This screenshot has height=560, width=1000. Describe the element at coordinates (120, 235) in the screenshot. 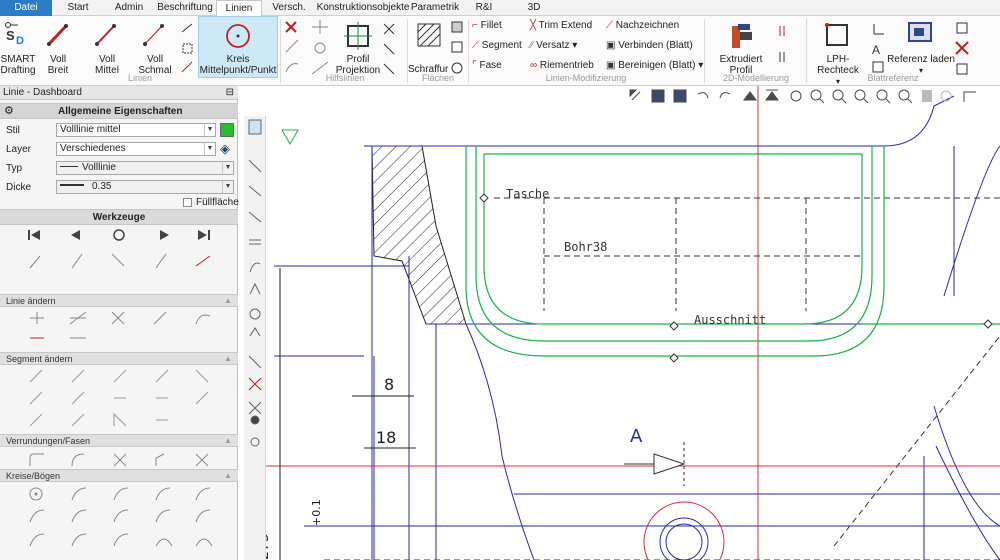

I see `werkzeuge-nav` at that location.